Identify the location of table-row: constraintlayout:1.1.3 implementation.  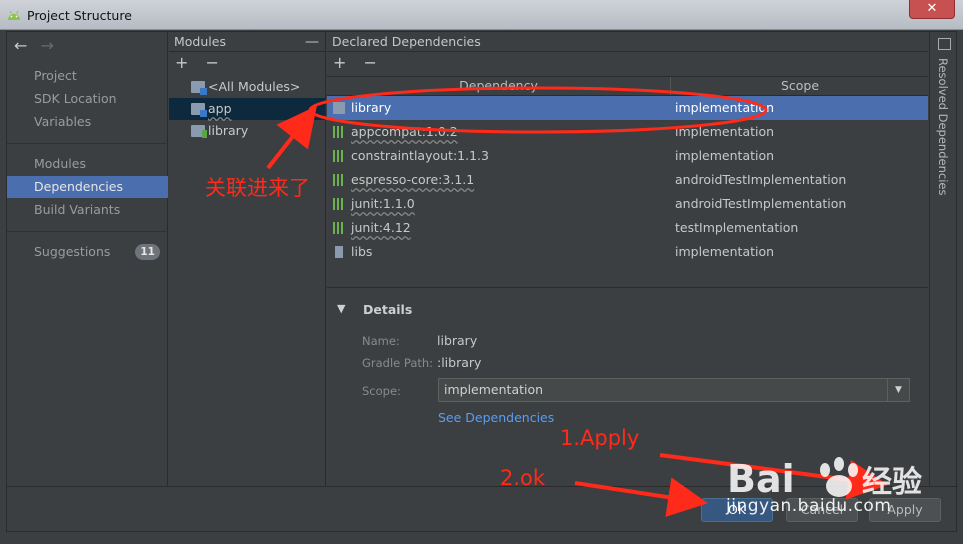
(627, 156).